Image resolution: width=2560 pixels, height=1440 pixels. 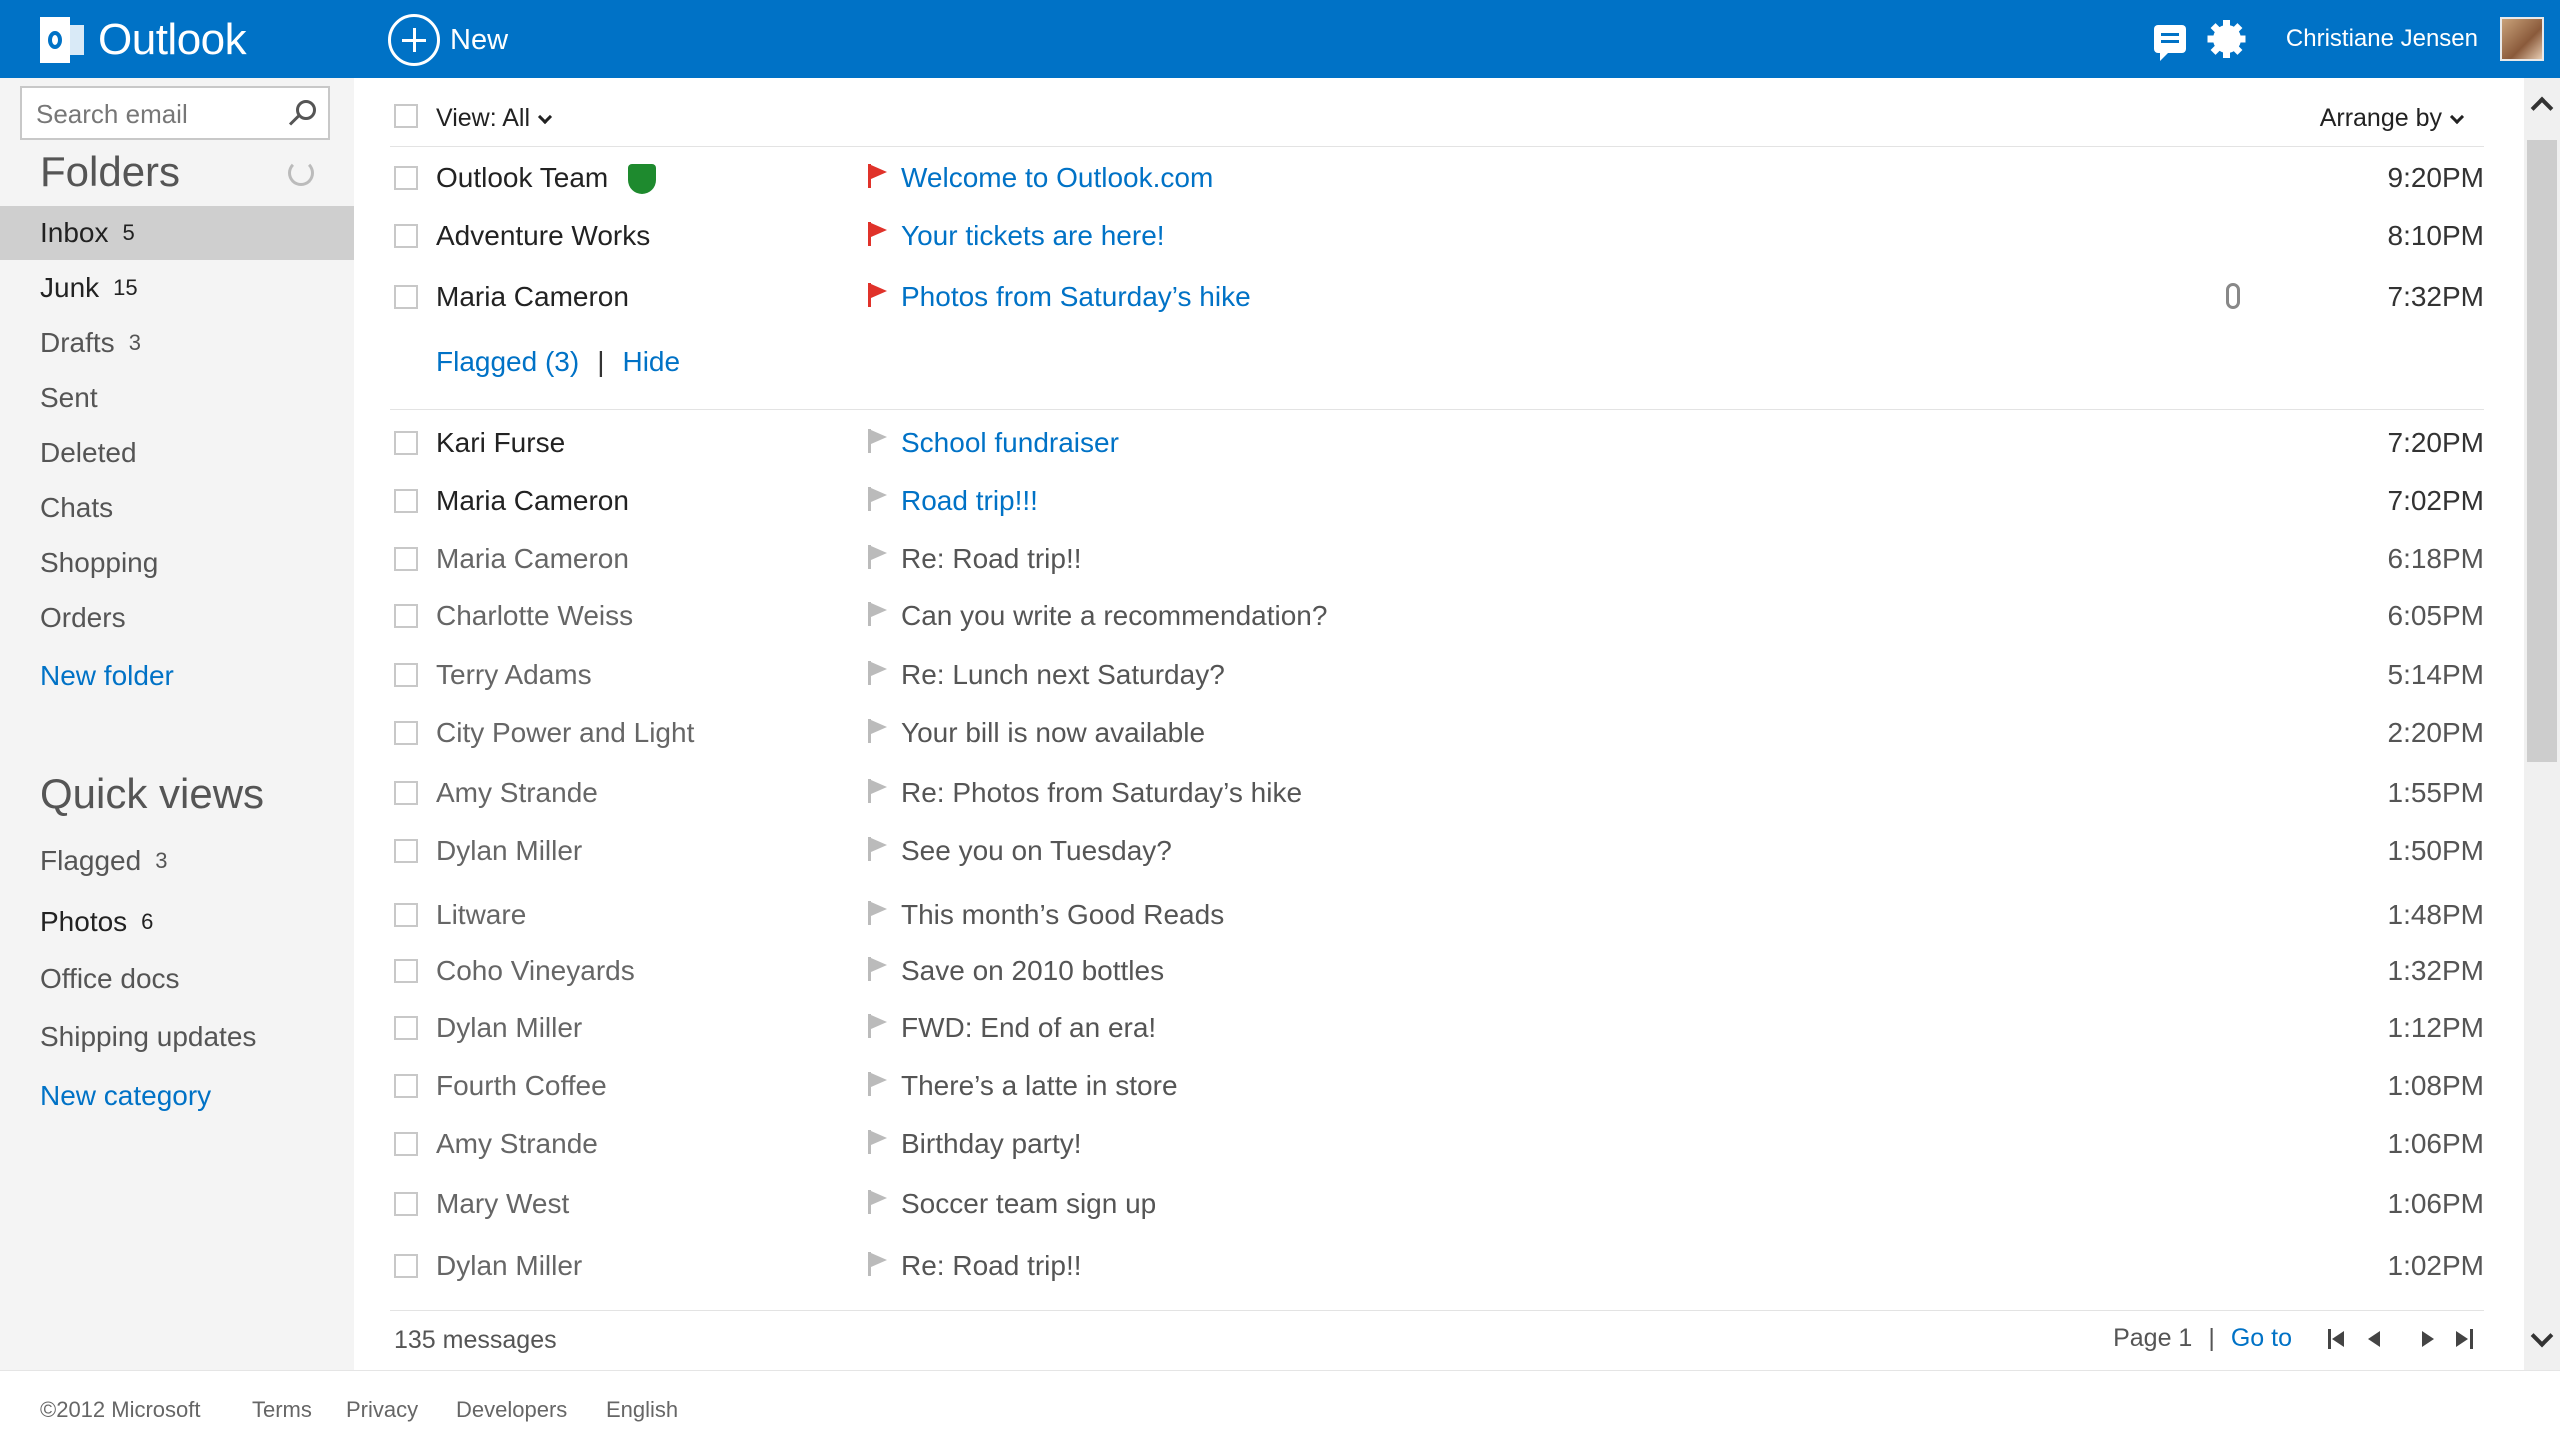 What do you see at coordinates (143, 40) in the screenshot?
I see `outlook-brand: Outlook` at bounding box center [143, 40].